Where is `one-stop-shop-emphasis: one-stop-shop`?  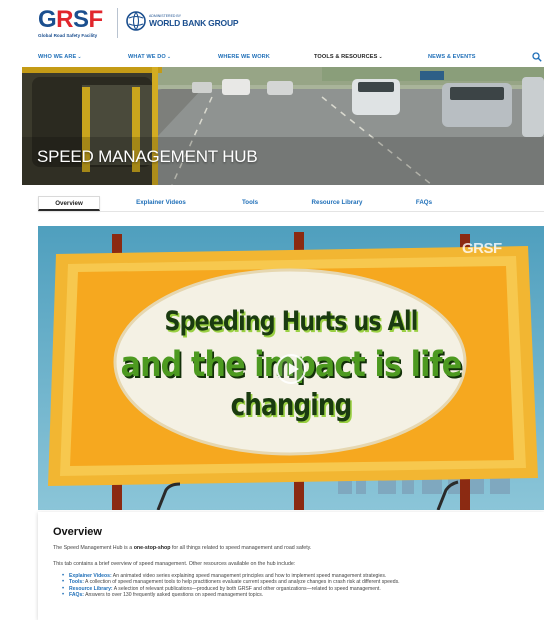 one-stop-shop-emphasis: one-stop-shop is located at coordinates (152, 548).